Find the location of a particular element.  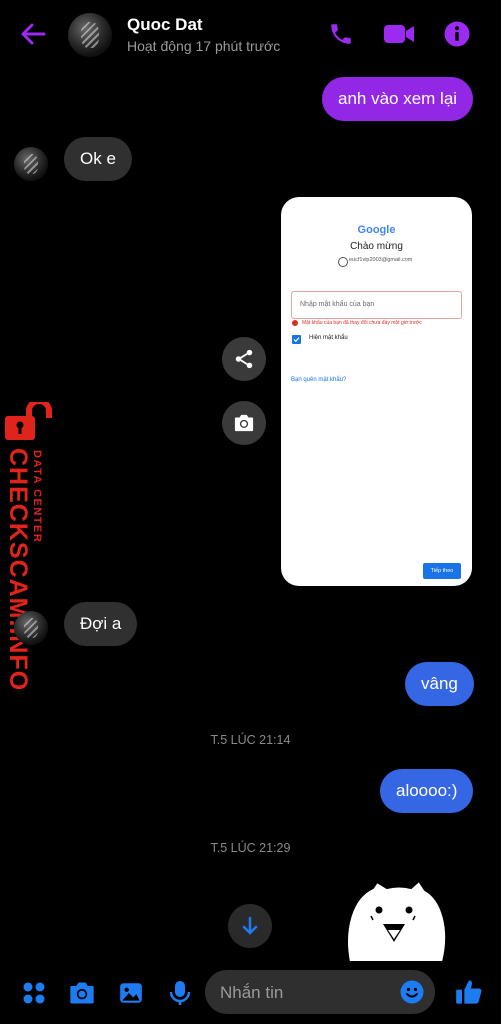

cat-sticker is located at coordinates (396, 923).